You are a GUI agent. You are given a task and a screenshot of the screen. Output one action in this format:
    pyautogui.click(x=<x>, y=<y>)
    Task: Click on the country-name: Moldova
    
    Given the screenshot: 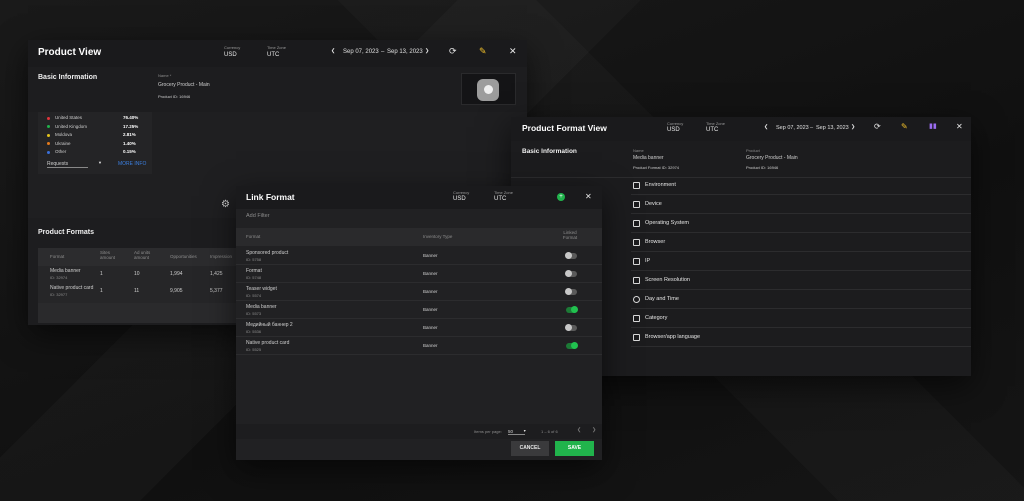 What is the action you would take?
    pyautogui.click(x=64, y=134)
    